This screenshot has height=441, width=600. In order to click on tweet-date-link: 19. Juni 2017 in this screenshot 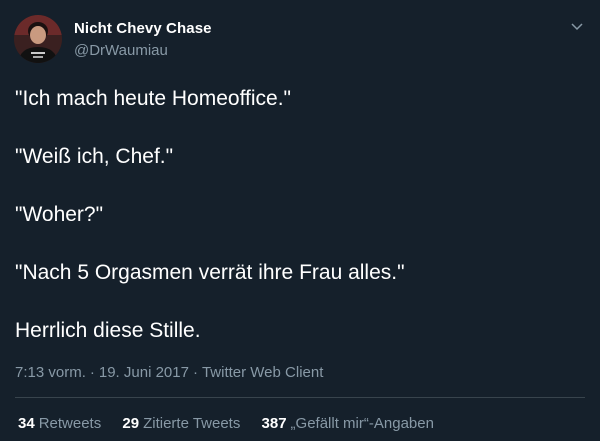, I will do `click(144, 372)`.